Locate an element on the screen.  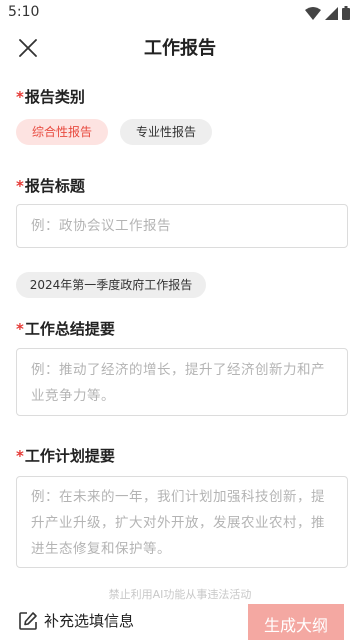
work-plan-label: *工作计划提要 is located at coordinates (65, 455).